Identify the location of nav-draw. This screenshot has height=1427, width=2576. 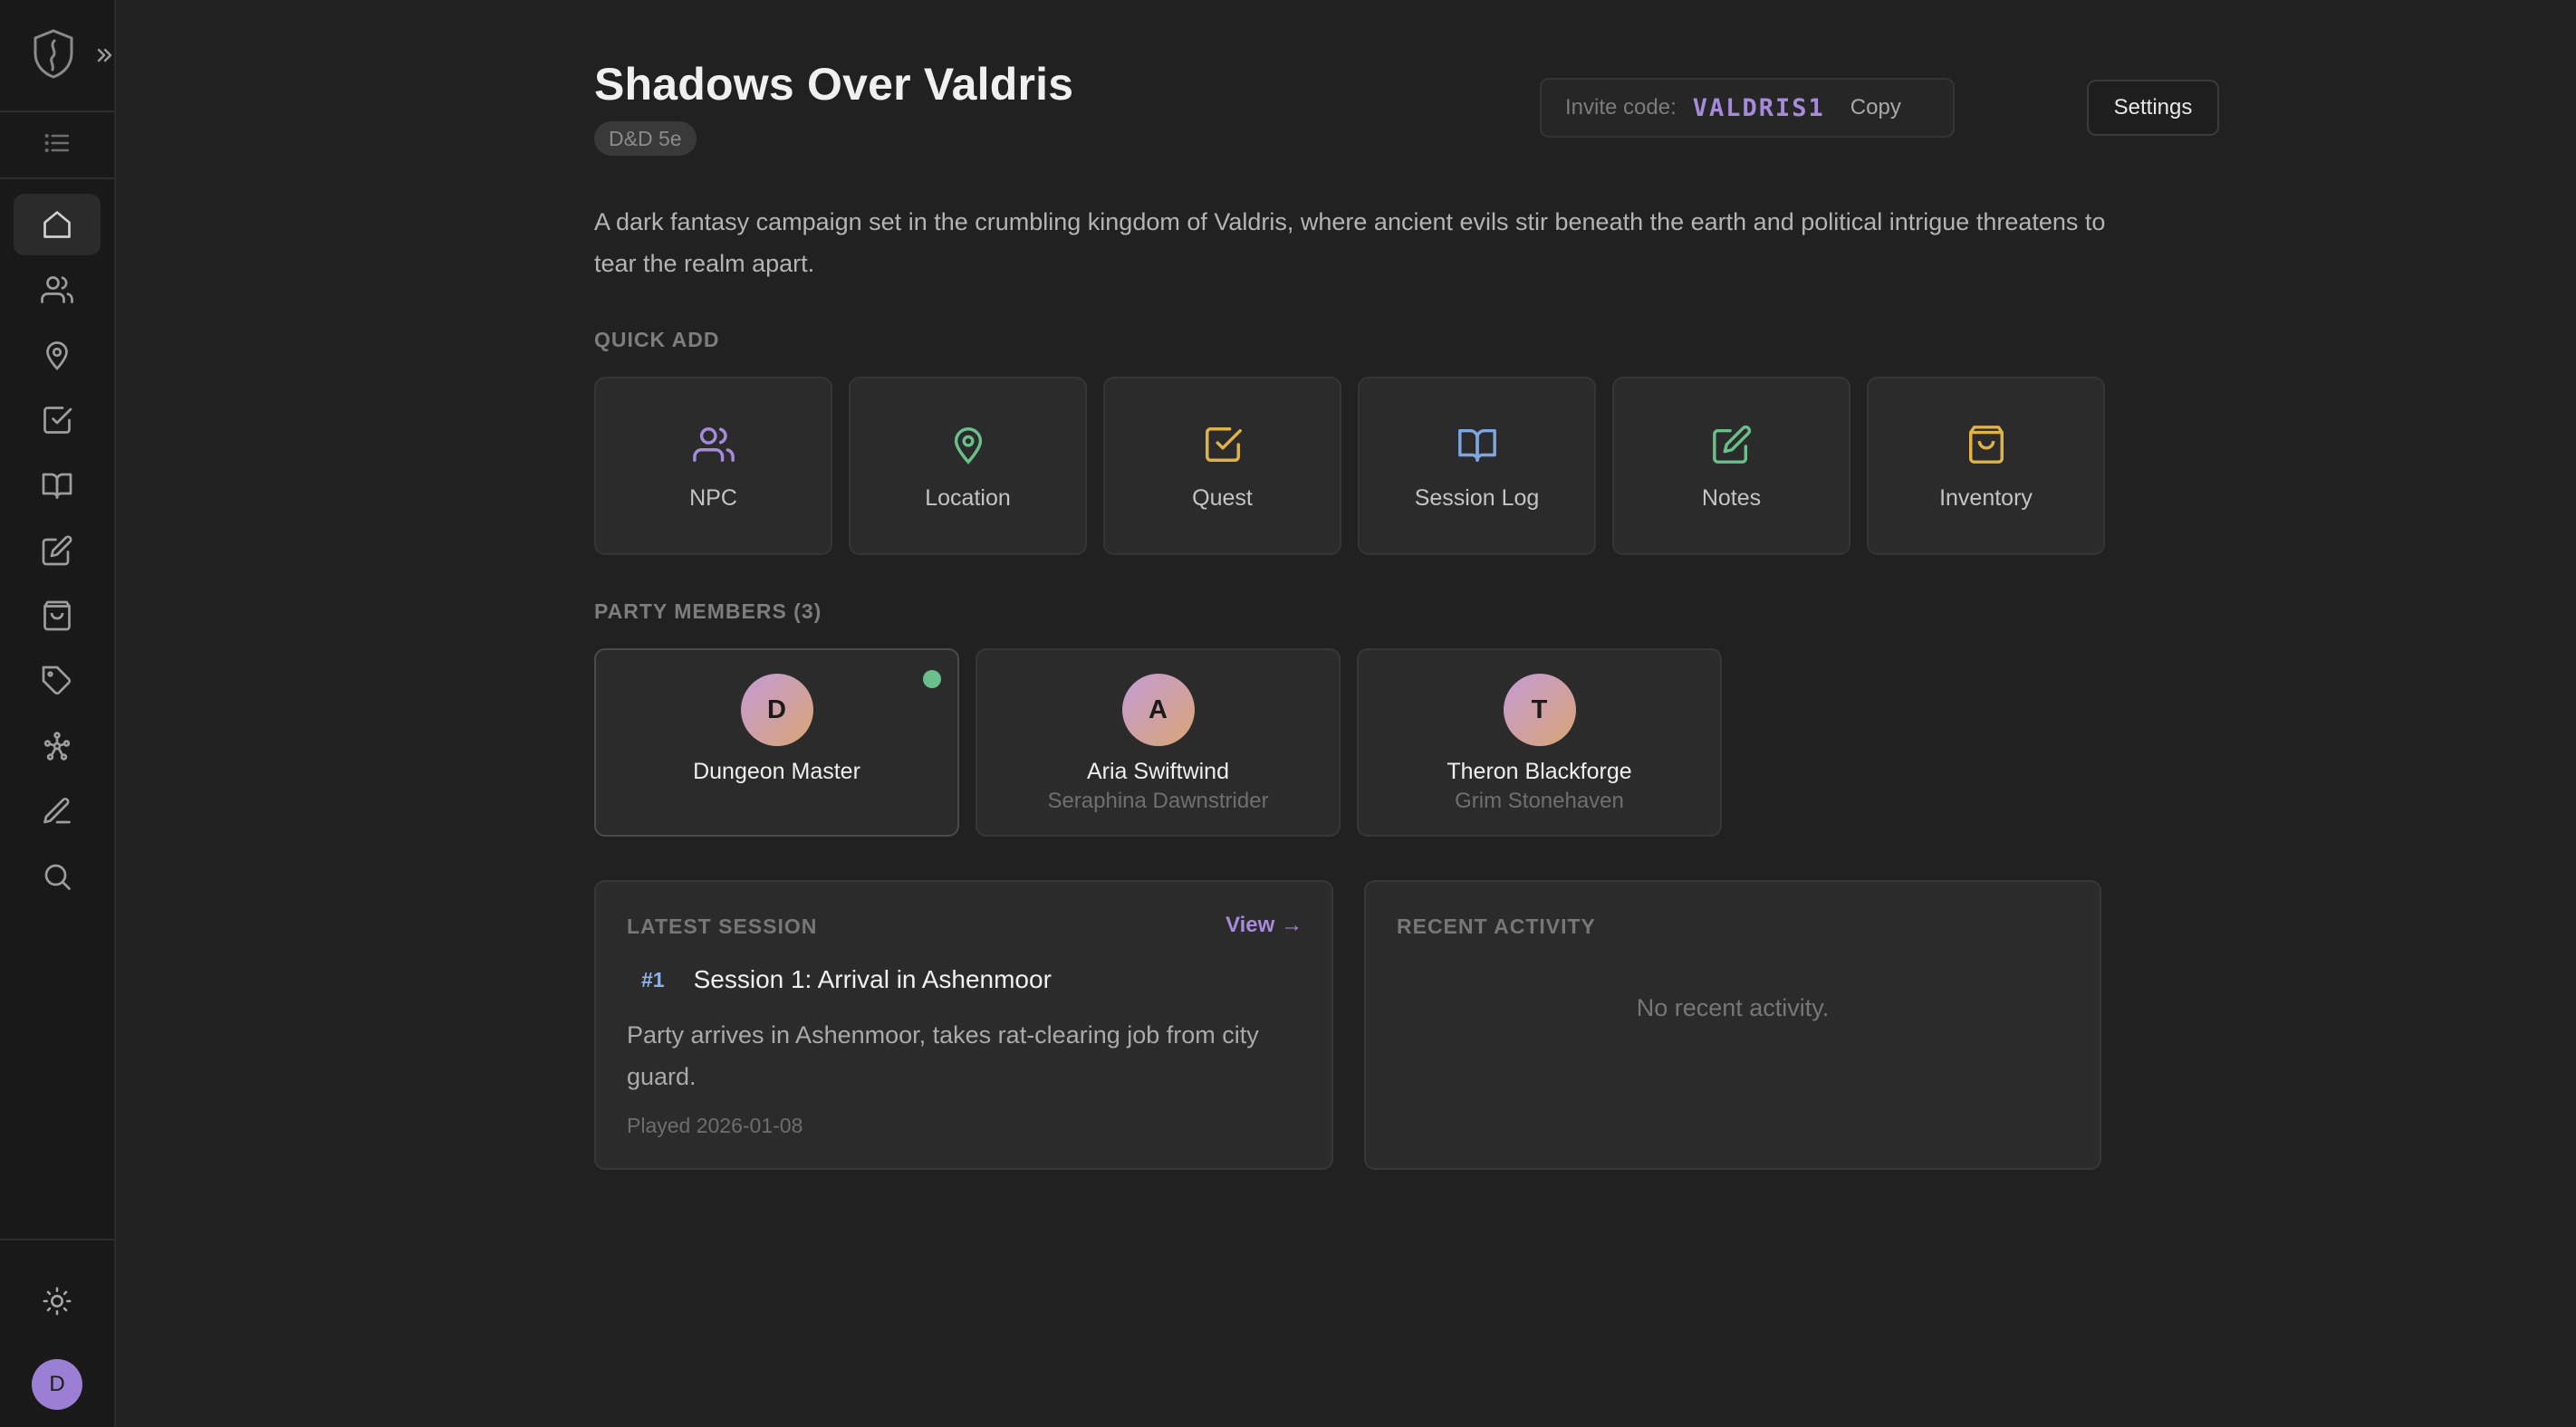
(57, 811).